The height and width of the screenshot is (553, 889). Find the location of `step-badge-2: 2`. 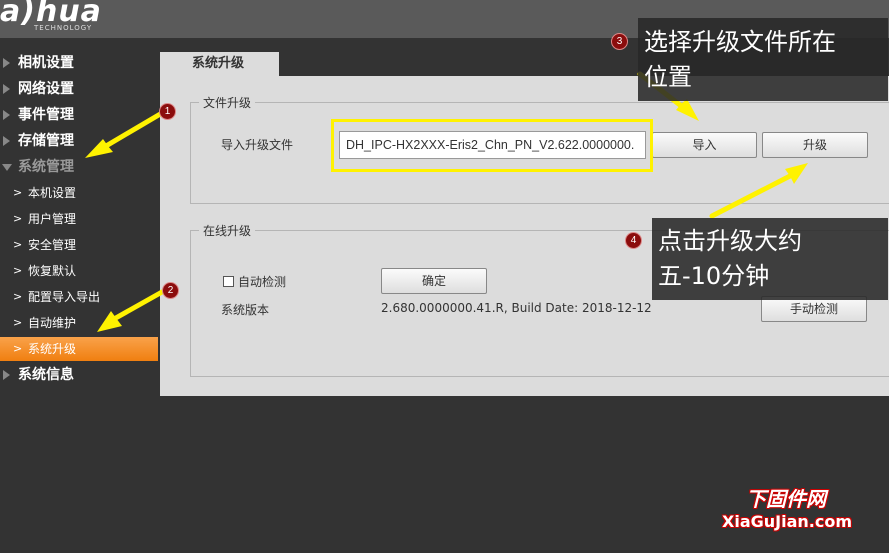

step-badge-2: 2 is located at coordinates (170, 290).